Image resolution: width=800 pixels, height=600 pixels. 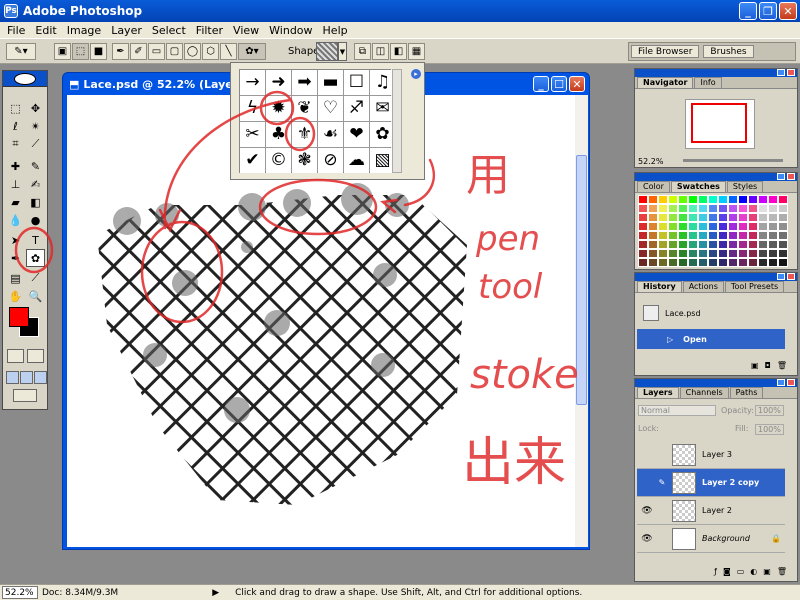 What do you see at coordinates (35, 296) in the screenshot?
I see `zoom-tool-icon: 🔍` at bounding box center [35, 296].